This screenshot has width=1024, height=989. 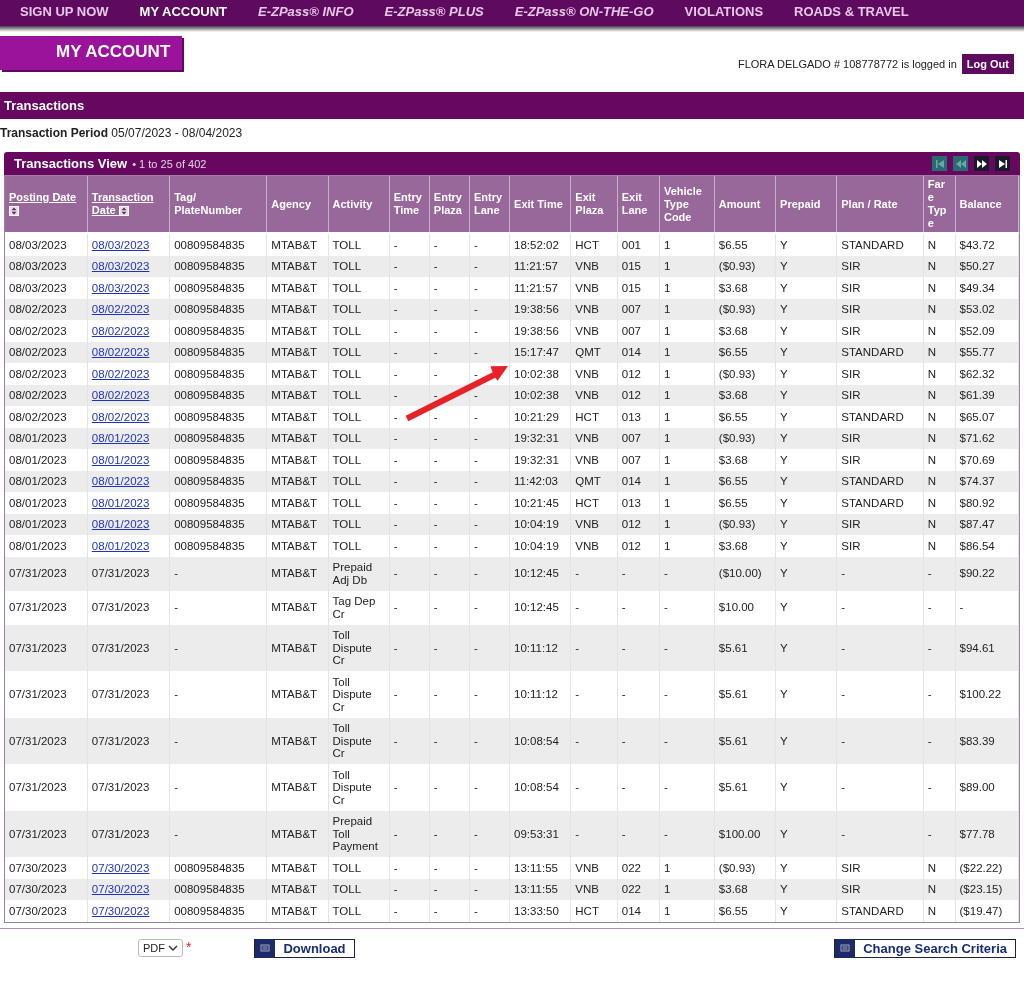 What do you see at coordinates (64, 11) in the screenshot?
I see `nav-link: SIGN UP NOW` at bounding box center [64, 11].